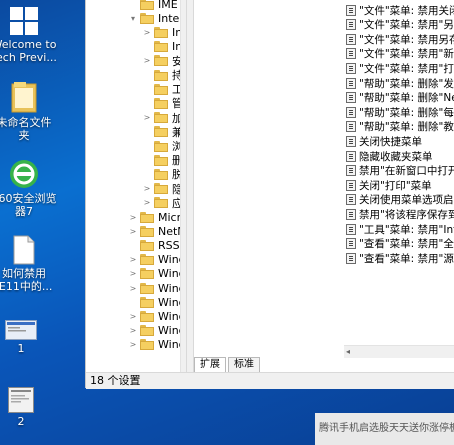 The width and height of the screenshot is (454, 445). What do you see at coordinates (406, 98) in the screenshot?
I see `policy-label: "帮助"菜单: 删除"Netsca` at bounding box center [406, 98].